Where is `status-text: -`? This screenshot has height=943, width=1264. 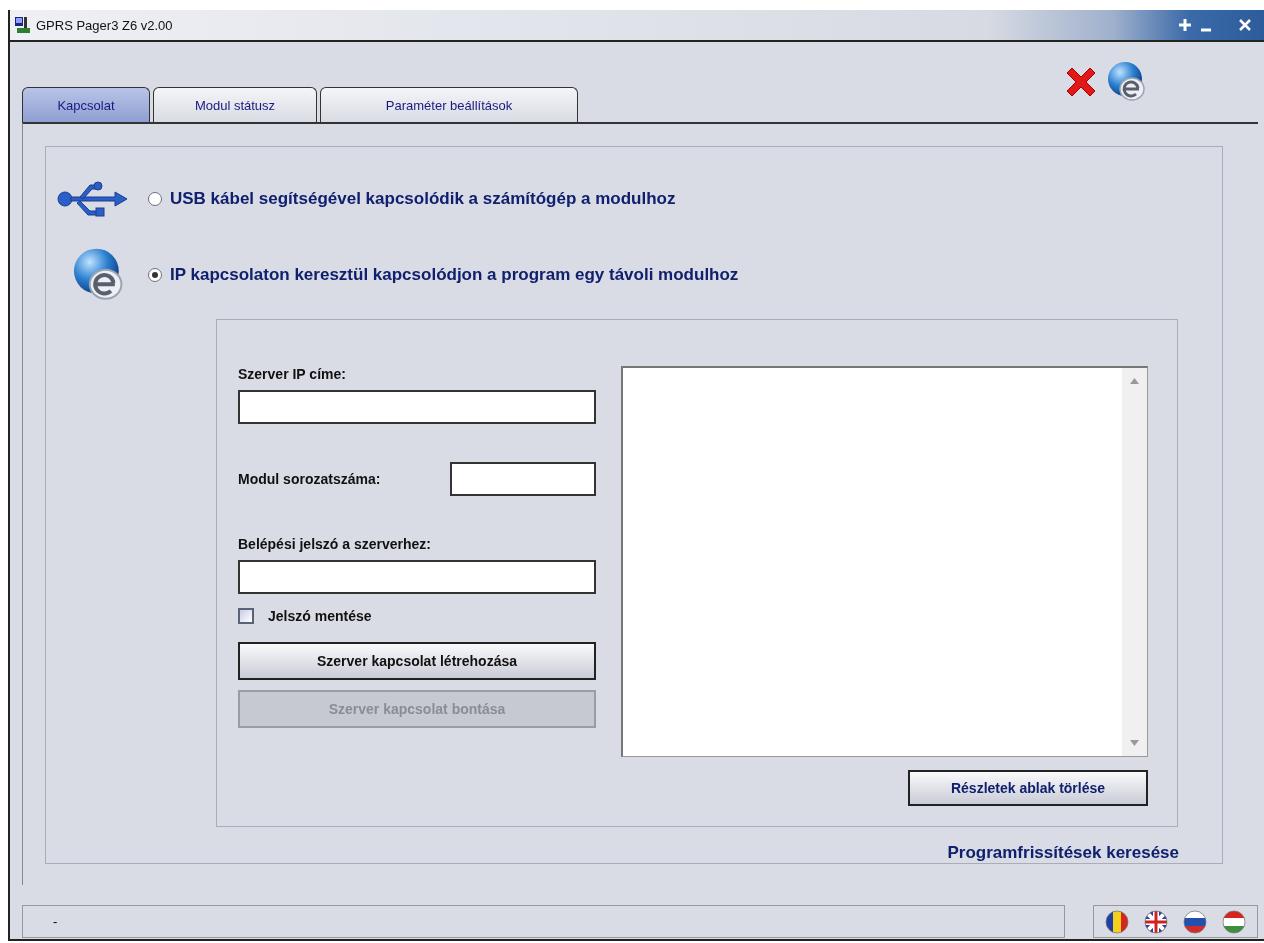
status-text: - is located at coordinates (543, 921).